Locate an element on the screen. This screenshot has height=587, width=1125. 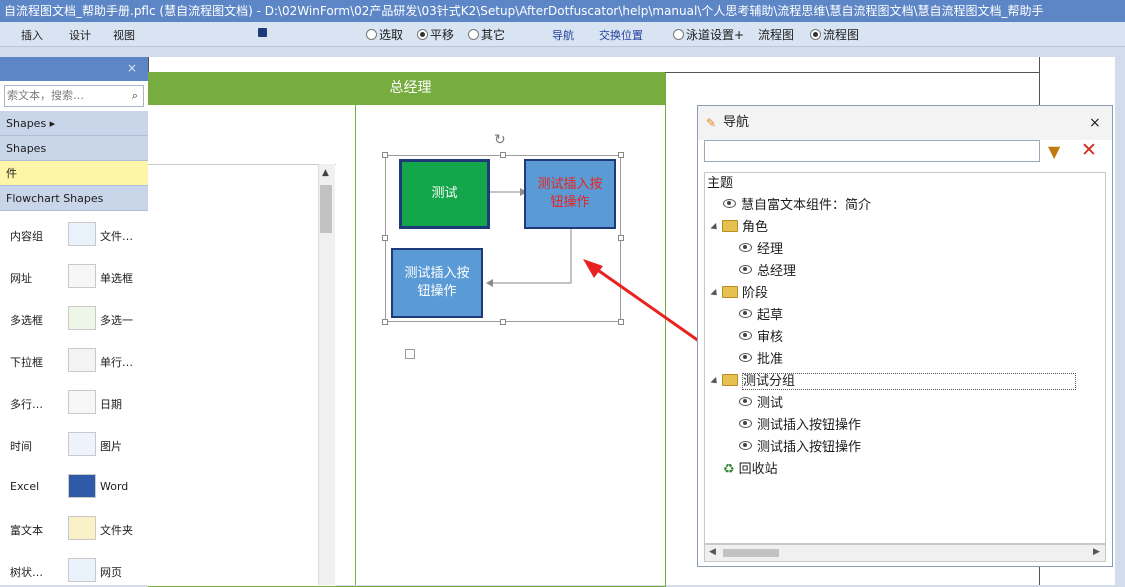
tree-node-label: 总经理 is located at coordinates (777, 271).